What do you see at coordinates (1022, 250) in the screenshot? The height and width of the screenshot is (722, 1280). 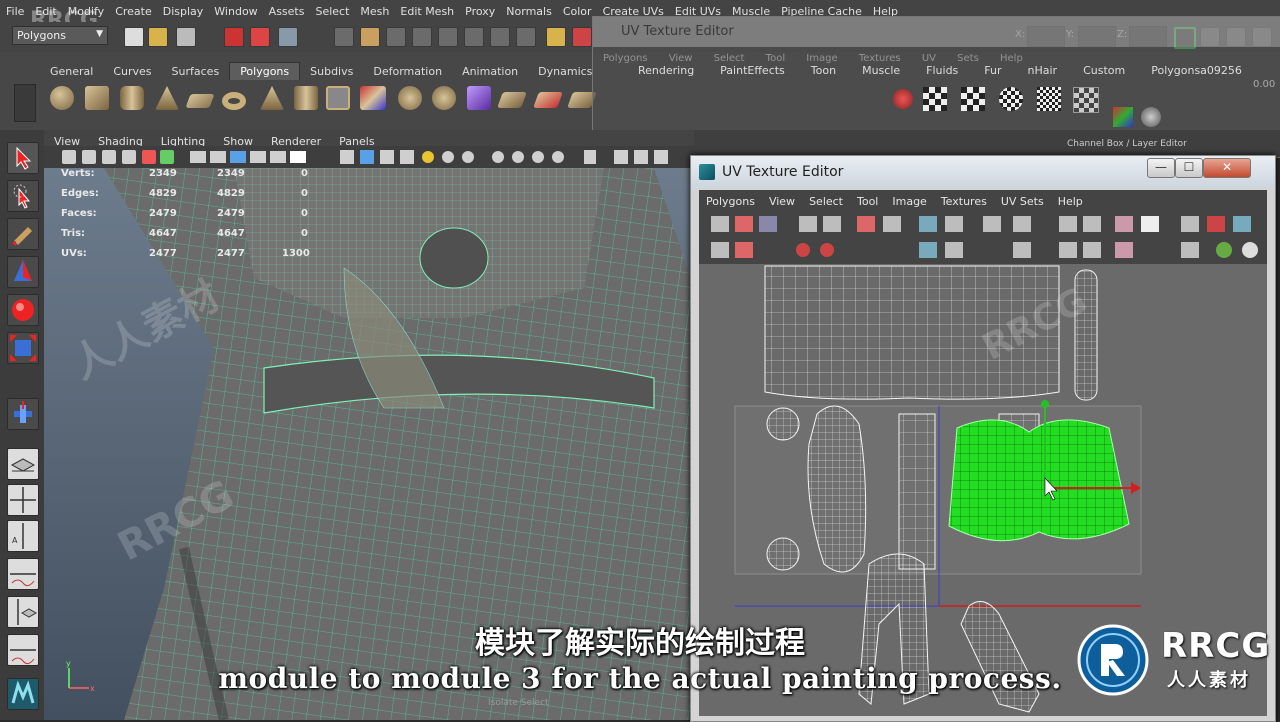 I see `uv-straighten-icon` at bounding box center [1022, 250].